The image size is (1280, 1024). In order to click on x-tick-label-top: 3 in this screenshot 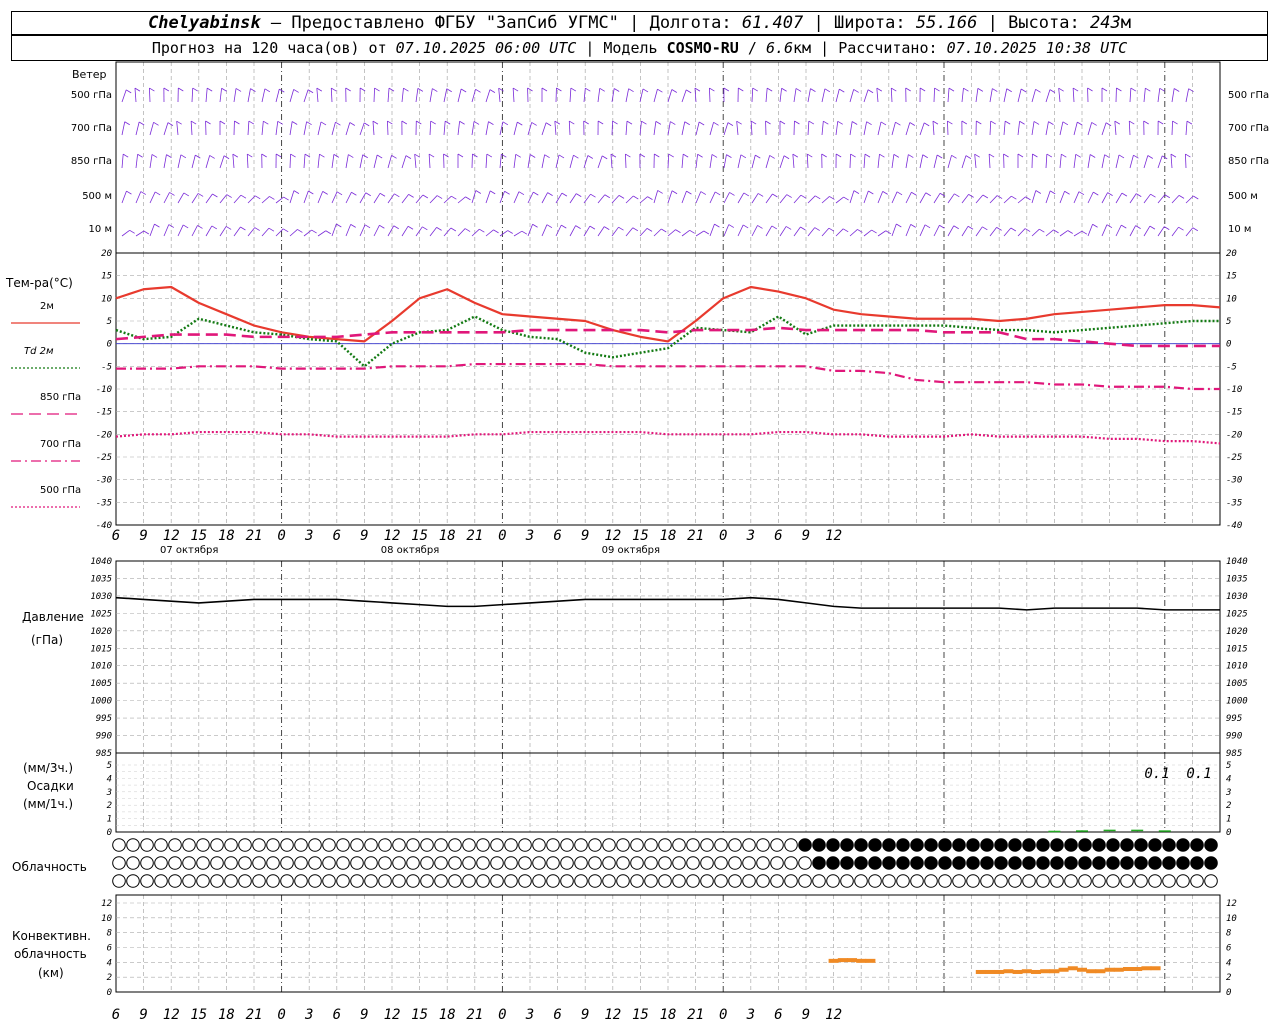, I will do `click(529, 536)`.